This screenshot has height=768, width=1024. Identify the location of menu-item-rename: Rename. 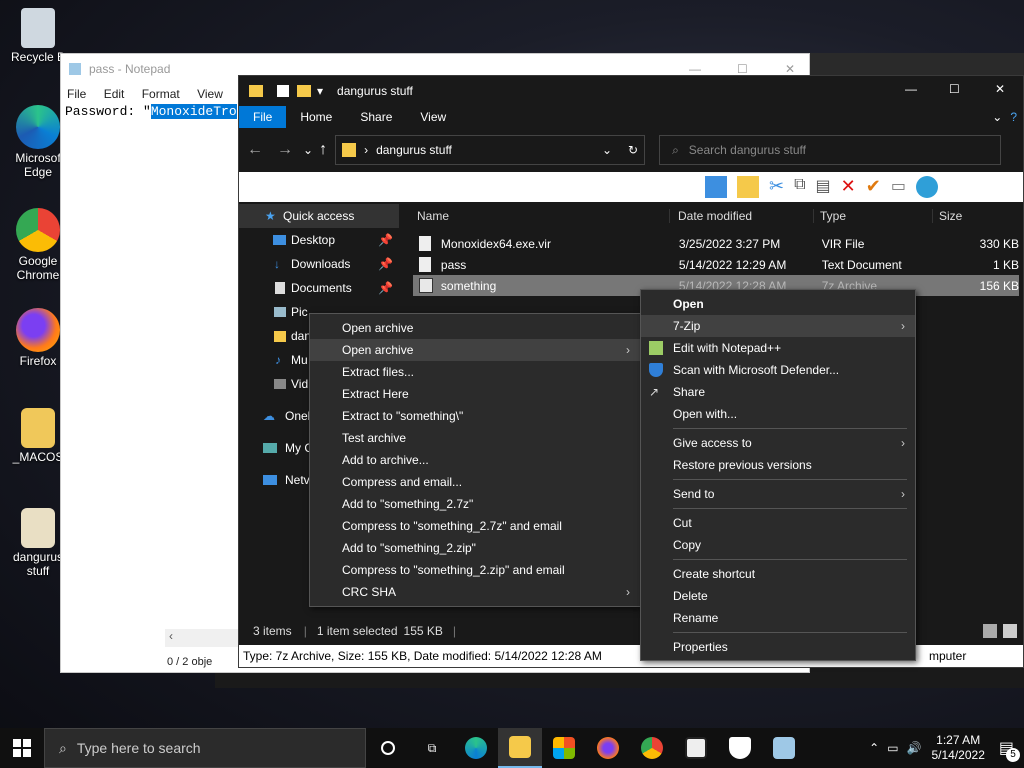
(778, 618).